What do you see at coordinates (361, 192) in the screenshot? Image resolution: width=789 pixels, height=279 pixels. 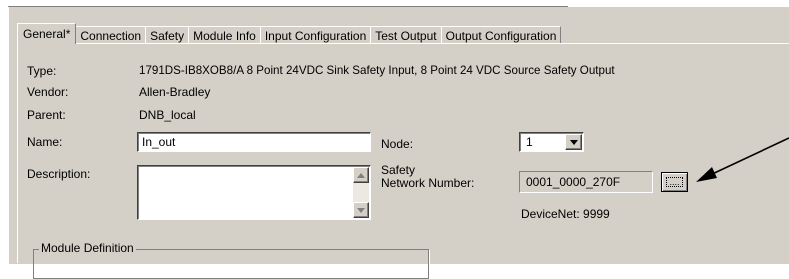 I see `description-scrollbar` at bounding box center [361, 192].